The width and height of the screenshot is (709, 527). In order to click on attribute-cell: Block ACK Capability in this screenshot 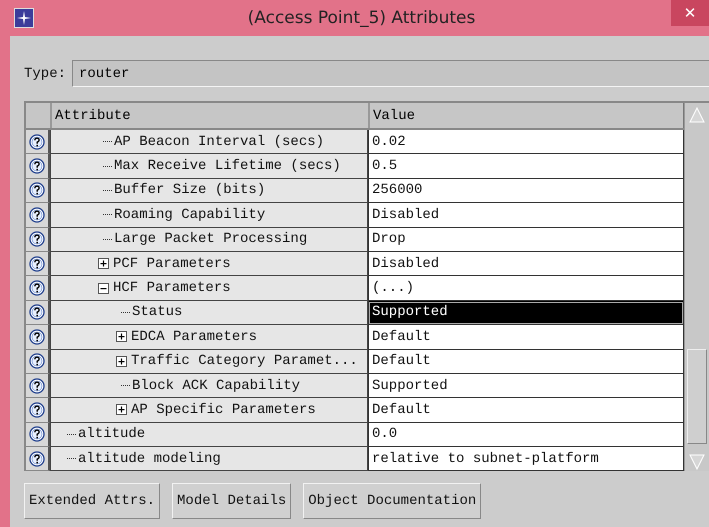, I will do `click(209, 386)`.